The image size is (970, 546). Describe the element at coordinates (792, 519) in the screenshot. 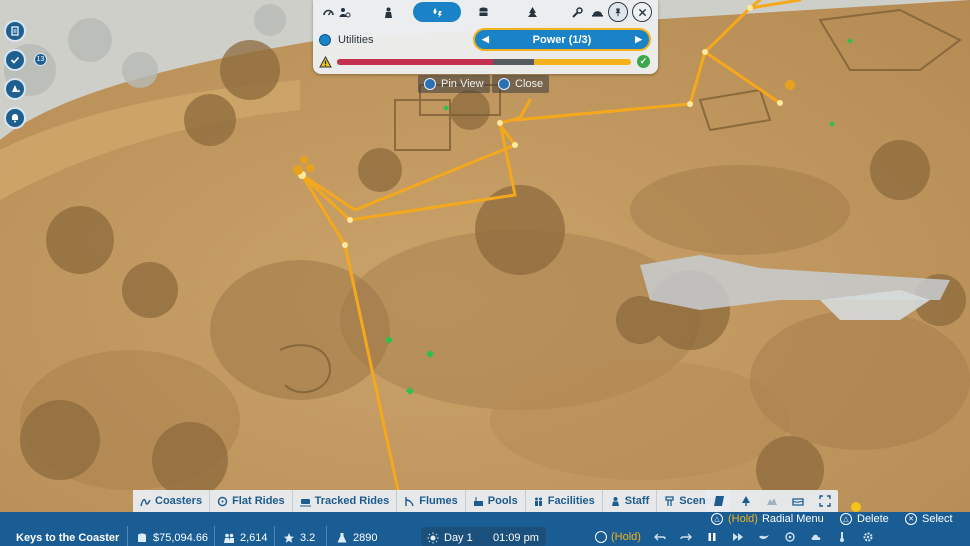

I see `radial-menu-label: Radial Menu` at that location.